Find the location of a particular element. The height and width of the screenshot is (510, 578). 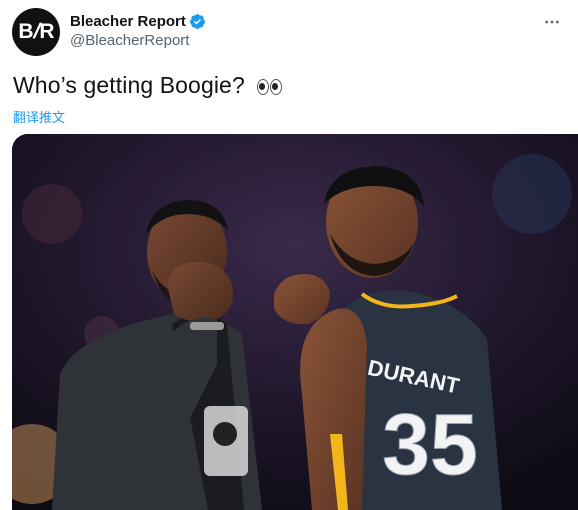

avatar-logo: B/R is located at coordinates (36, 31).